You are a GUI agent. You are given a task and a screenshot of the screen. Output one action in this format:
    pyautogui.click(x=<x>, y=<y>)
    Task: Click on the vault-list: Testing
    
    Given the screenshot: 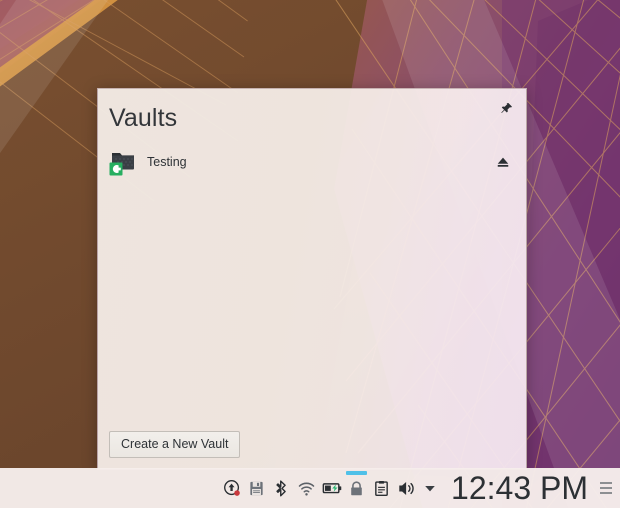 What is the action you would take?
    pyautogui.click(x=312, y=162)
    